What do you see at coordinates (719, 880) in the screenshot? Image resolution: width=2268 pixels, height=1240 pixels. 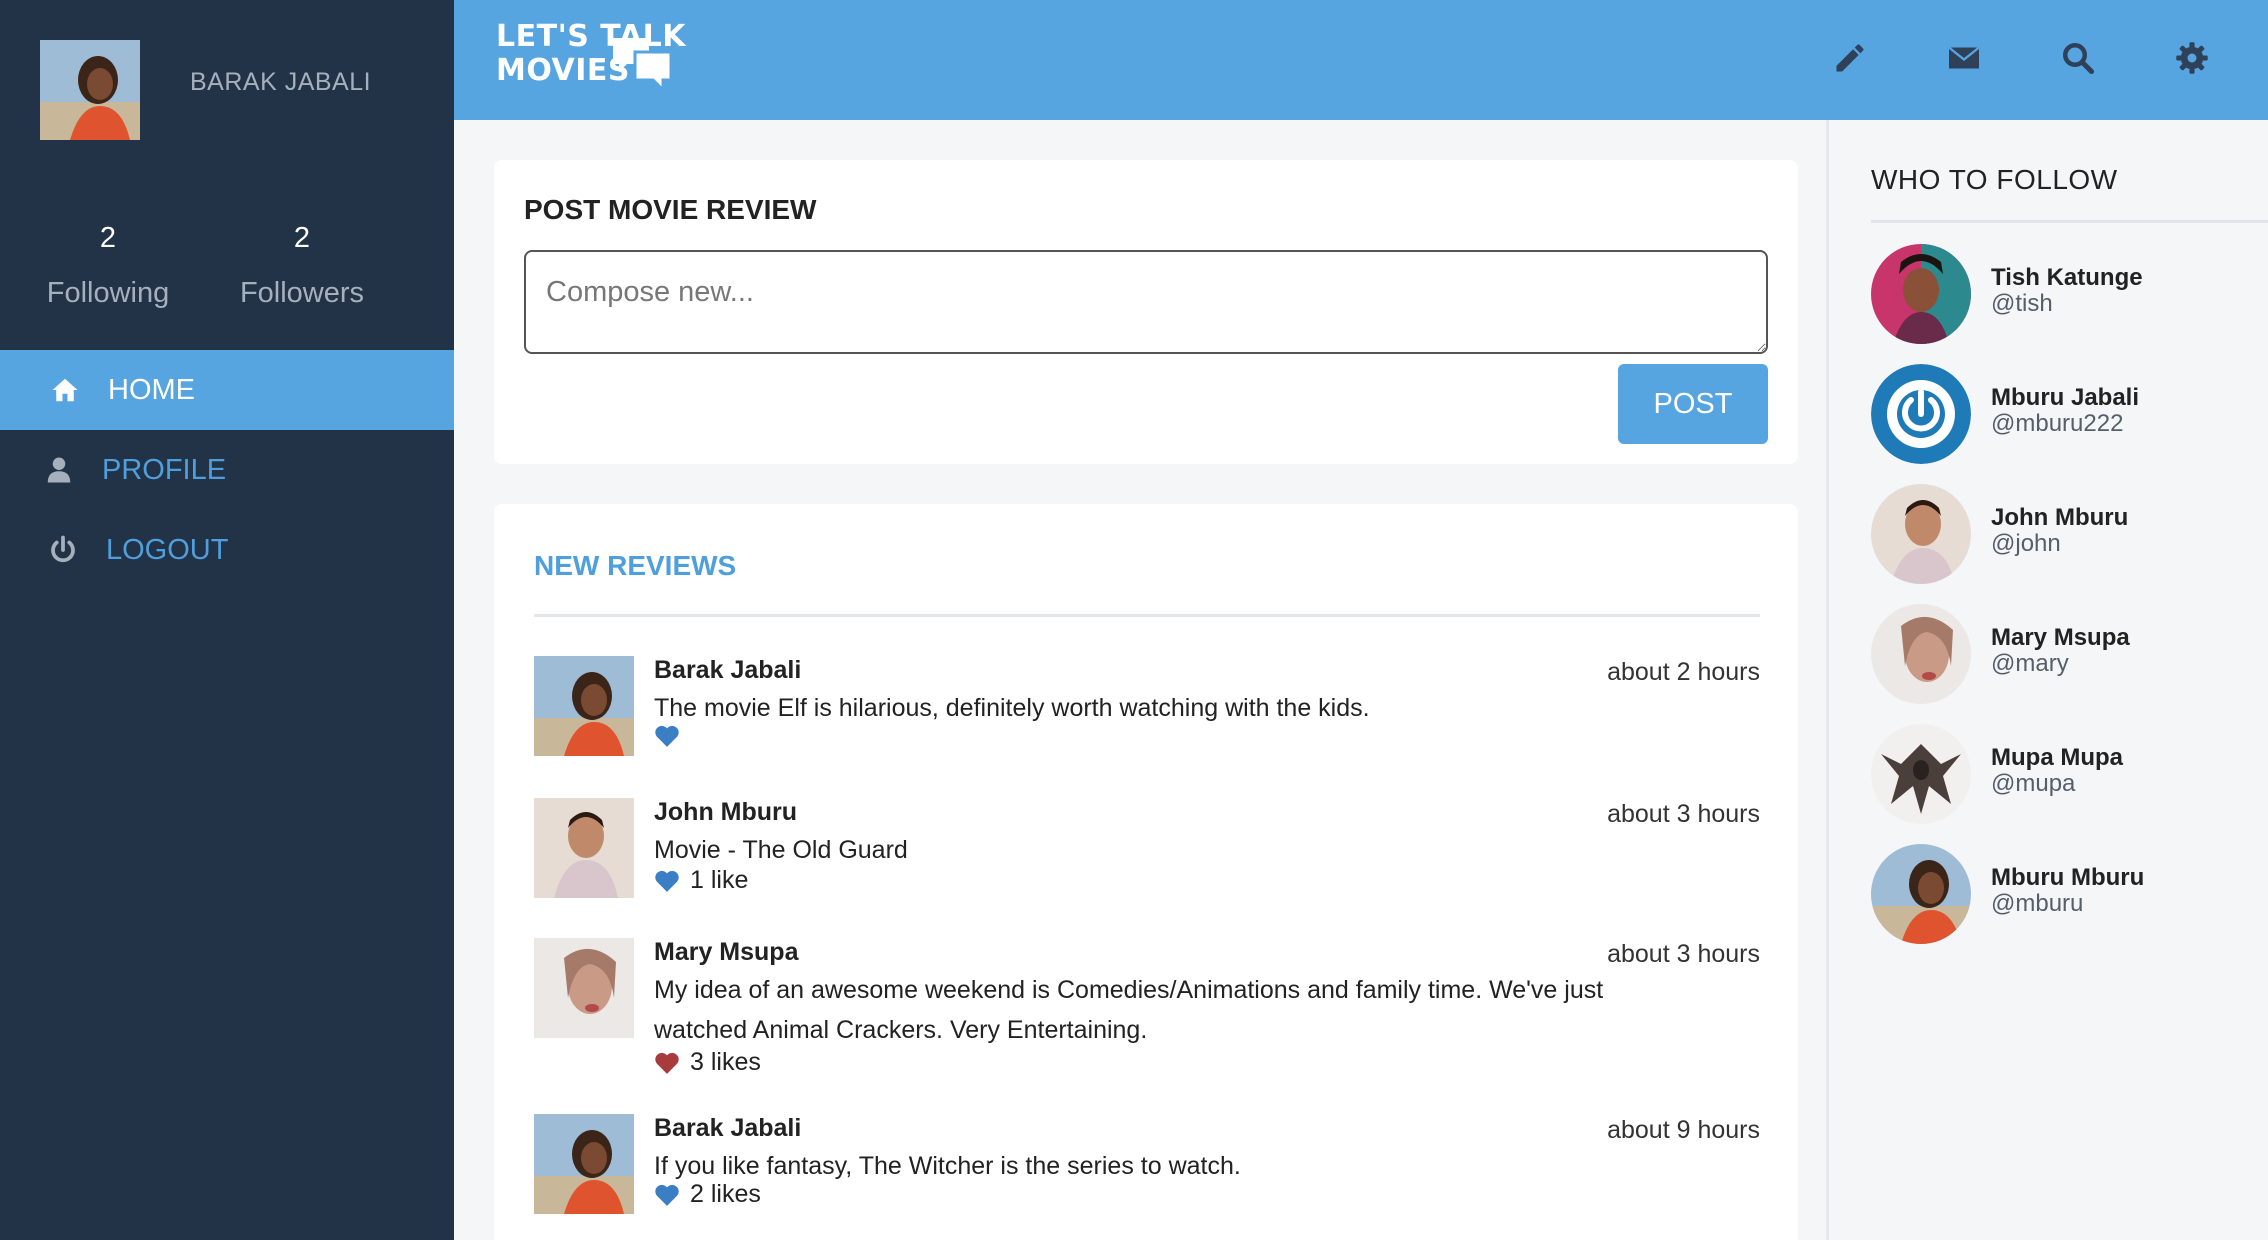 I see `likes-count: 1 like` at bounding box center [719, 880].